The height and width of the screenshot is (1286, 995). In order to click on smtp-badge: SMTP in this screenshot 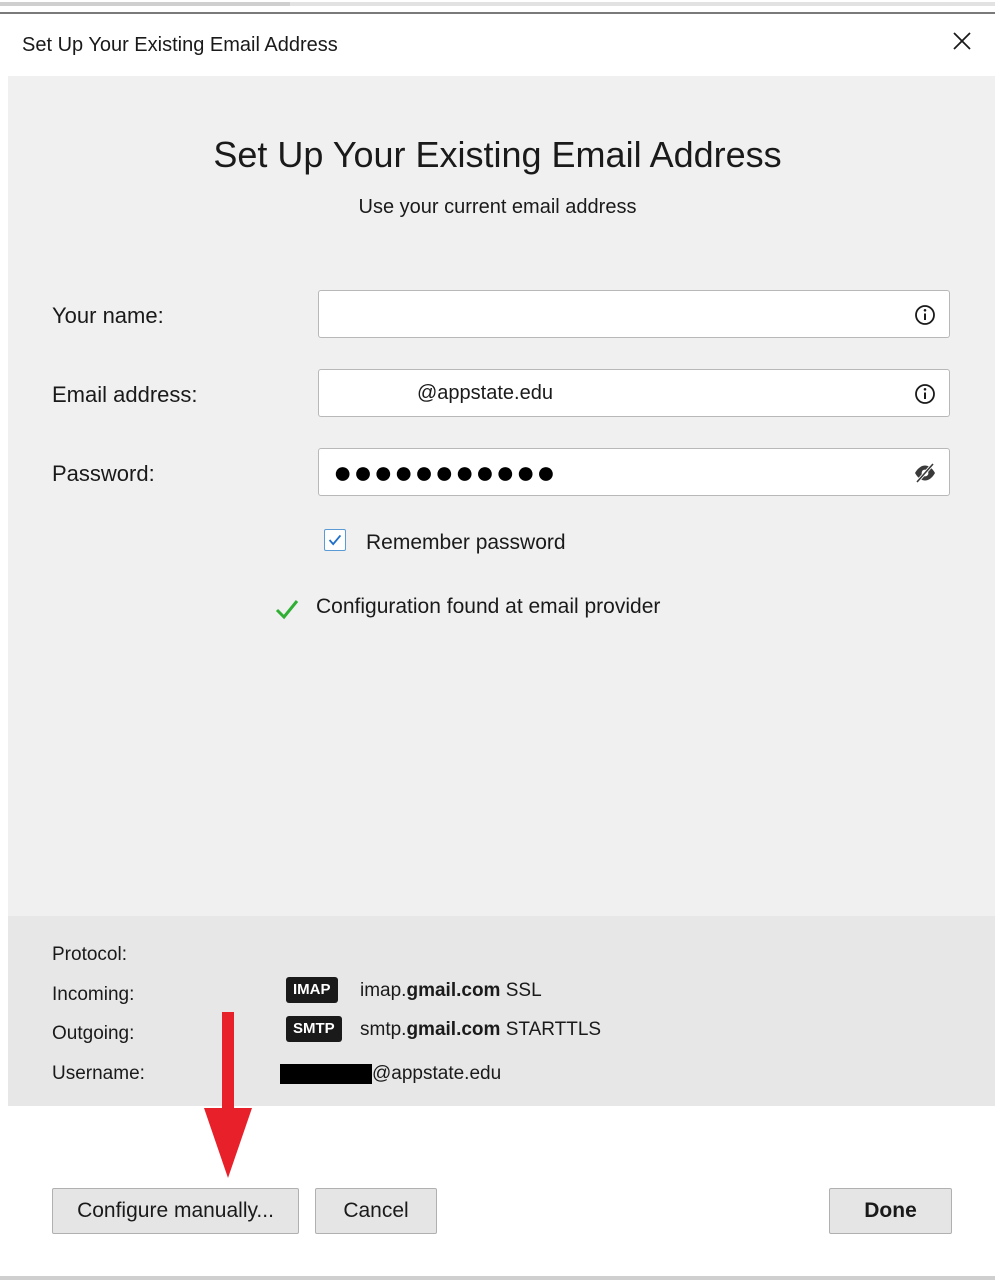, I will do `click(314, 1029)`.